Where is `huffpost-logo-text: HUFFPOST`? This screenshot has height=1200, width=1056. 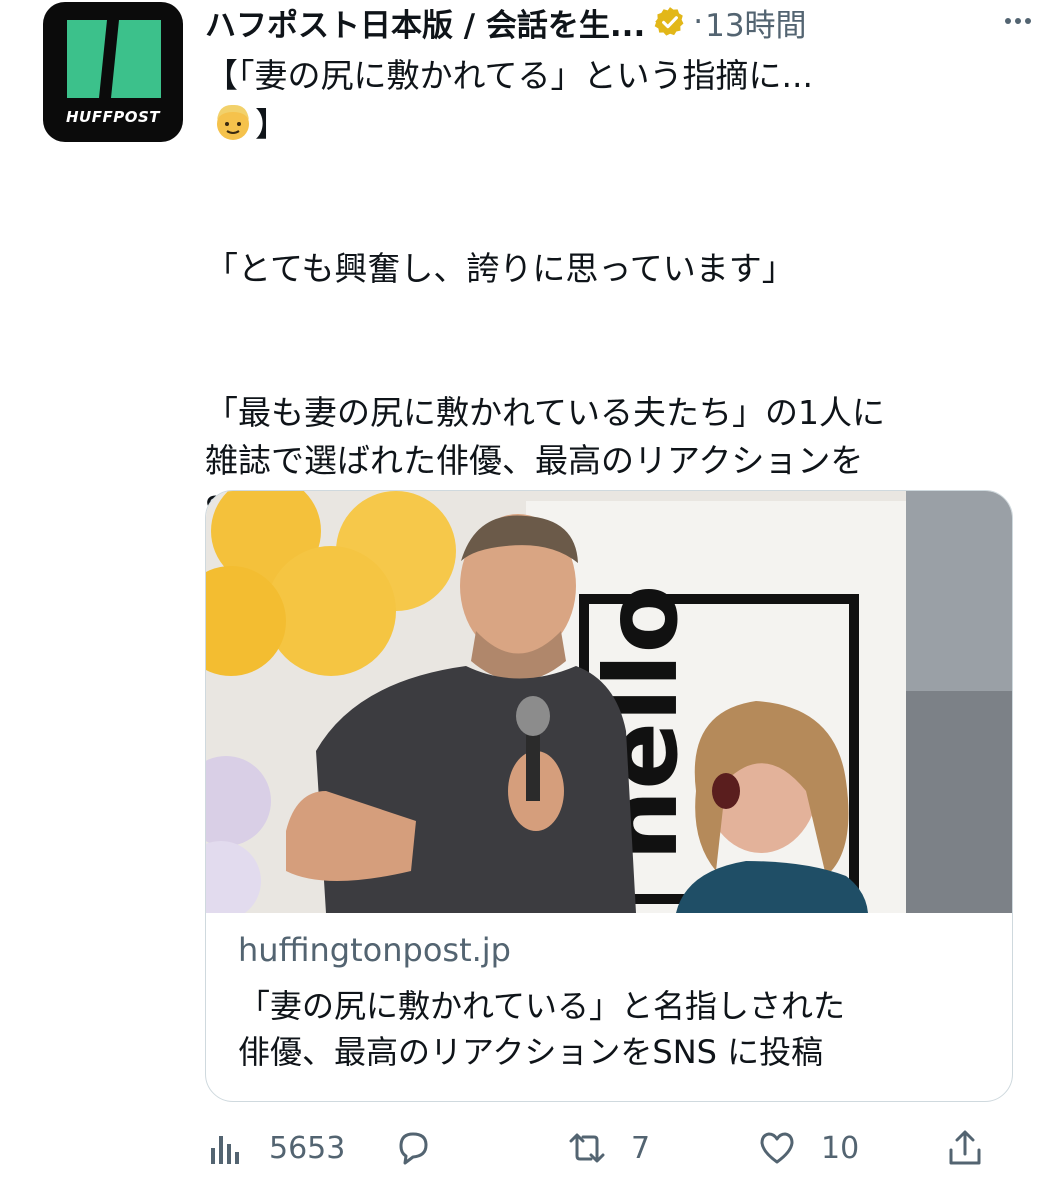
huffpost-logo-text: HUFFPOST is located at coordinates (112, 117).